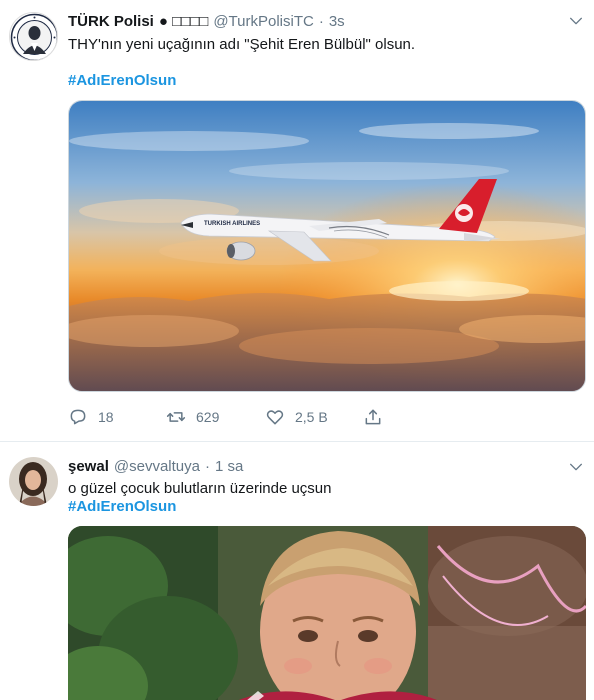 The image size is (594, 700). I want to click on reply-button: 18, so click(91, 417).